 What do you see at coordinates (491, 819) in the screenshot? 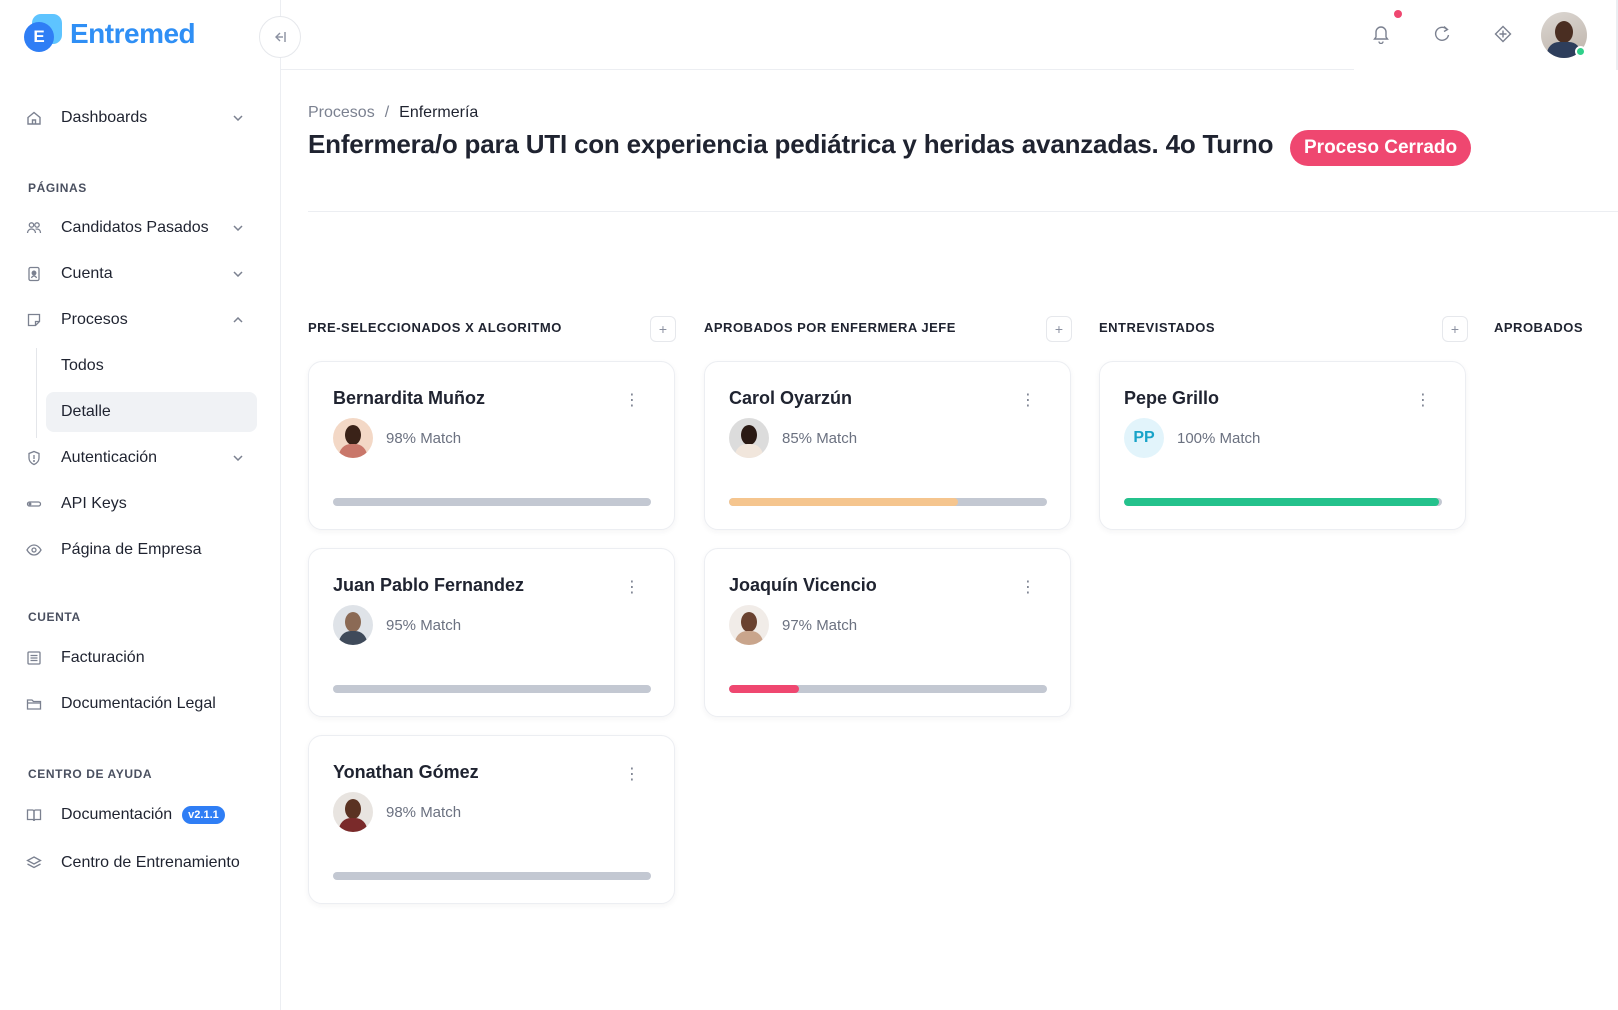
I see `candidate-card: Yonathan Gómez ⋮ 98% Match` at bounding box center [491, 819].